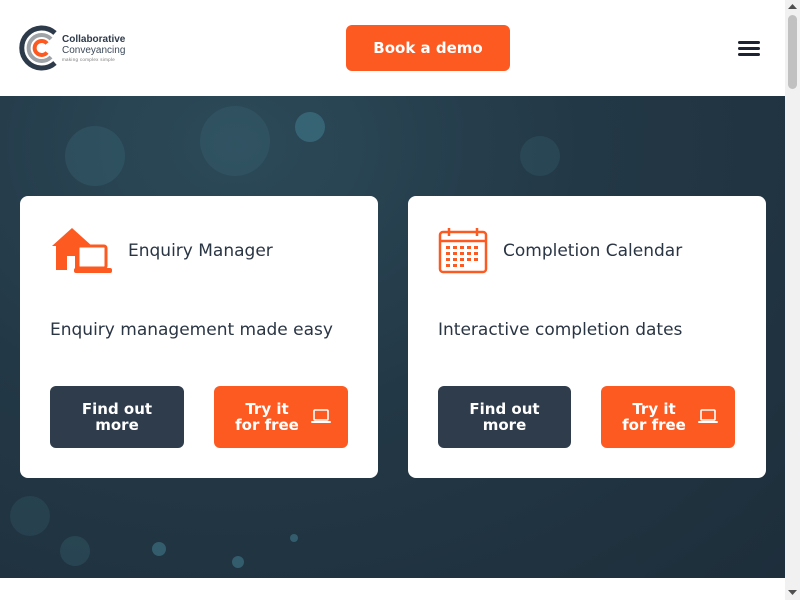  I want to click on book-demo-button: Book a demo, so click(428, 48).